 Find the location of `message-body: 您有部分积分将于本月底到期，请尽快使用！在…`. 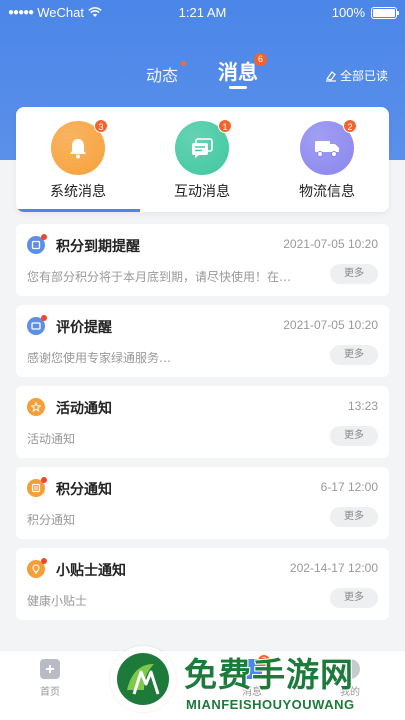

message-body: 您有部分积分将于本月底到期，请尽快使用！在… is located at coordinates (159, 277).